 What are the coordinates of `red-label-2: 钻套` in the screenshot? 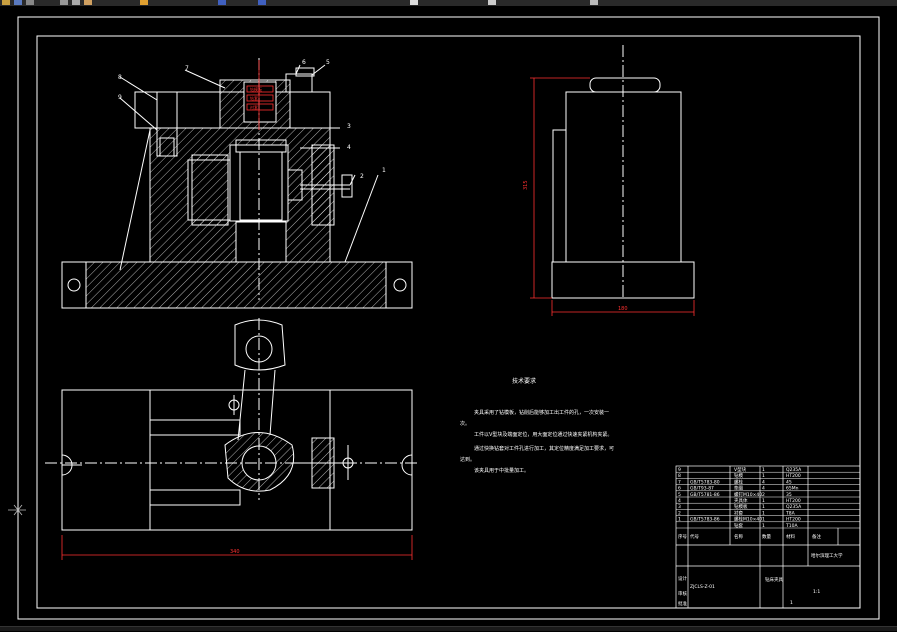 It's located at (254, 98).